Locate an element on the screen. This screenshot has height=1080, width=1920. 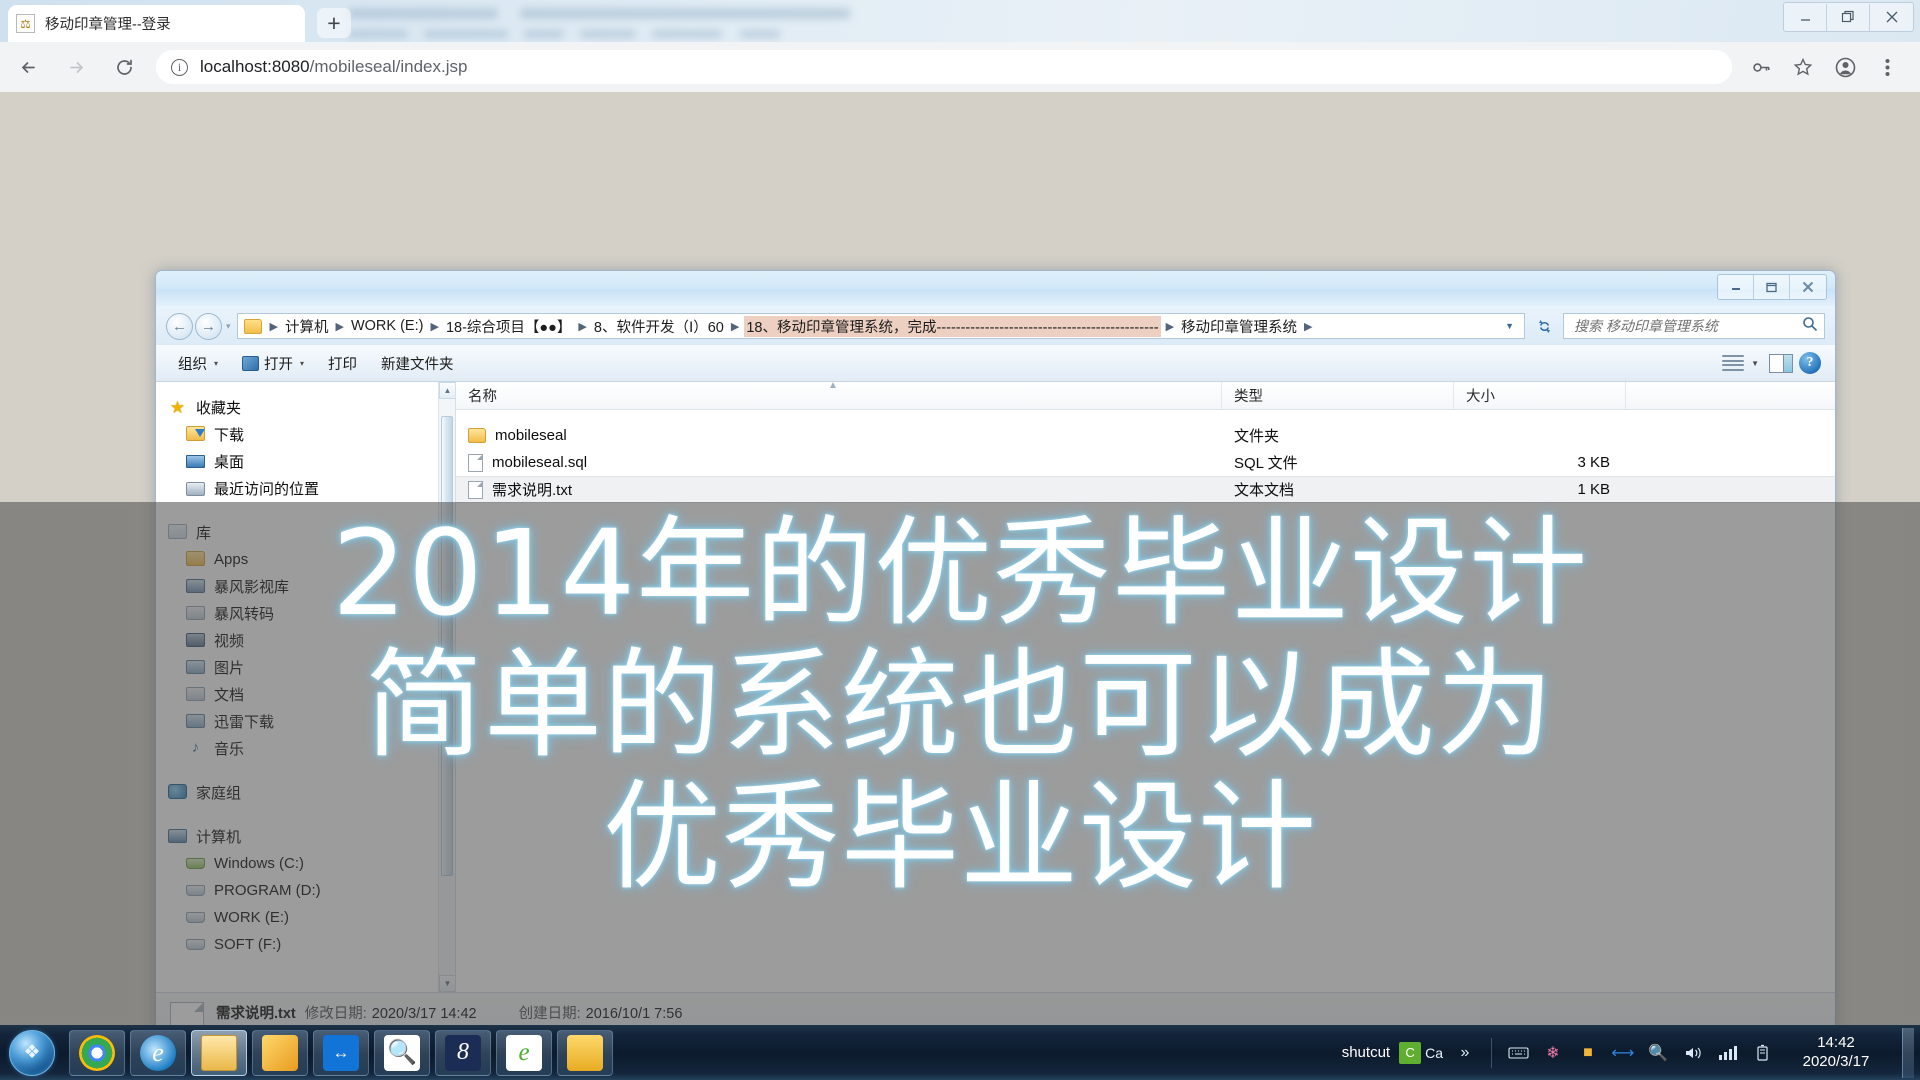
table-row: mobileseal.sql SQL 文件 3 KB is located at coordinates (1145, 462).